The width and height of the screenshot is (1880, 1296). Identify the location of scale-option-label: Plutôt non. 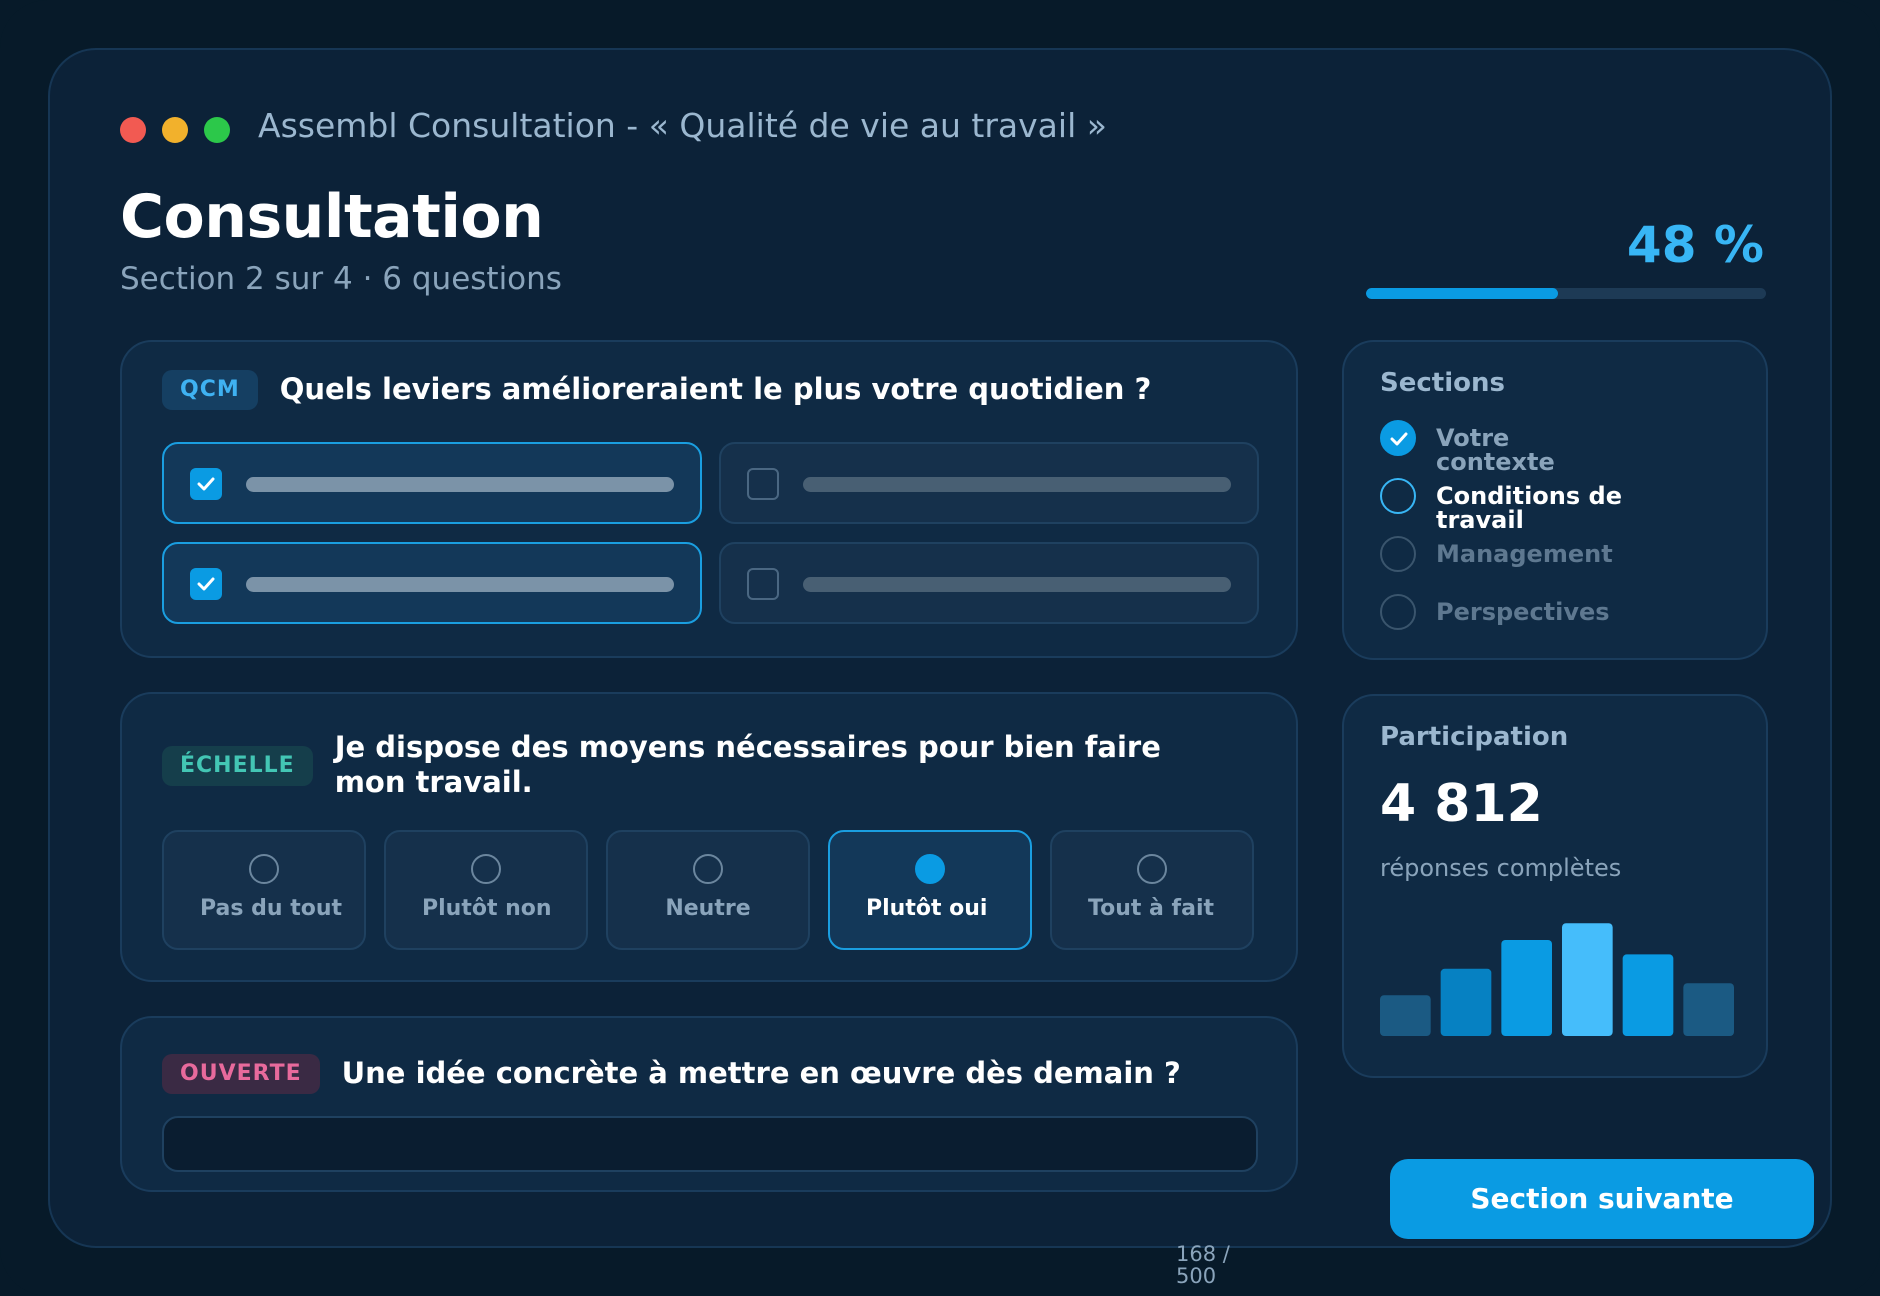
(487, 908).